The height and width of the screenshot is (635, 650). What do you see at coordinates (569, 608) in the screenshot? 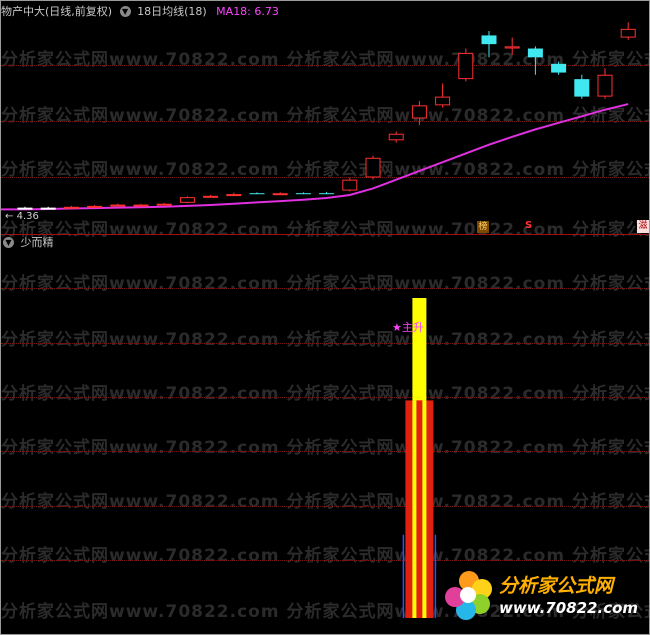
I see `logo-url: www.70822.com` at bounding box center [569, 608].